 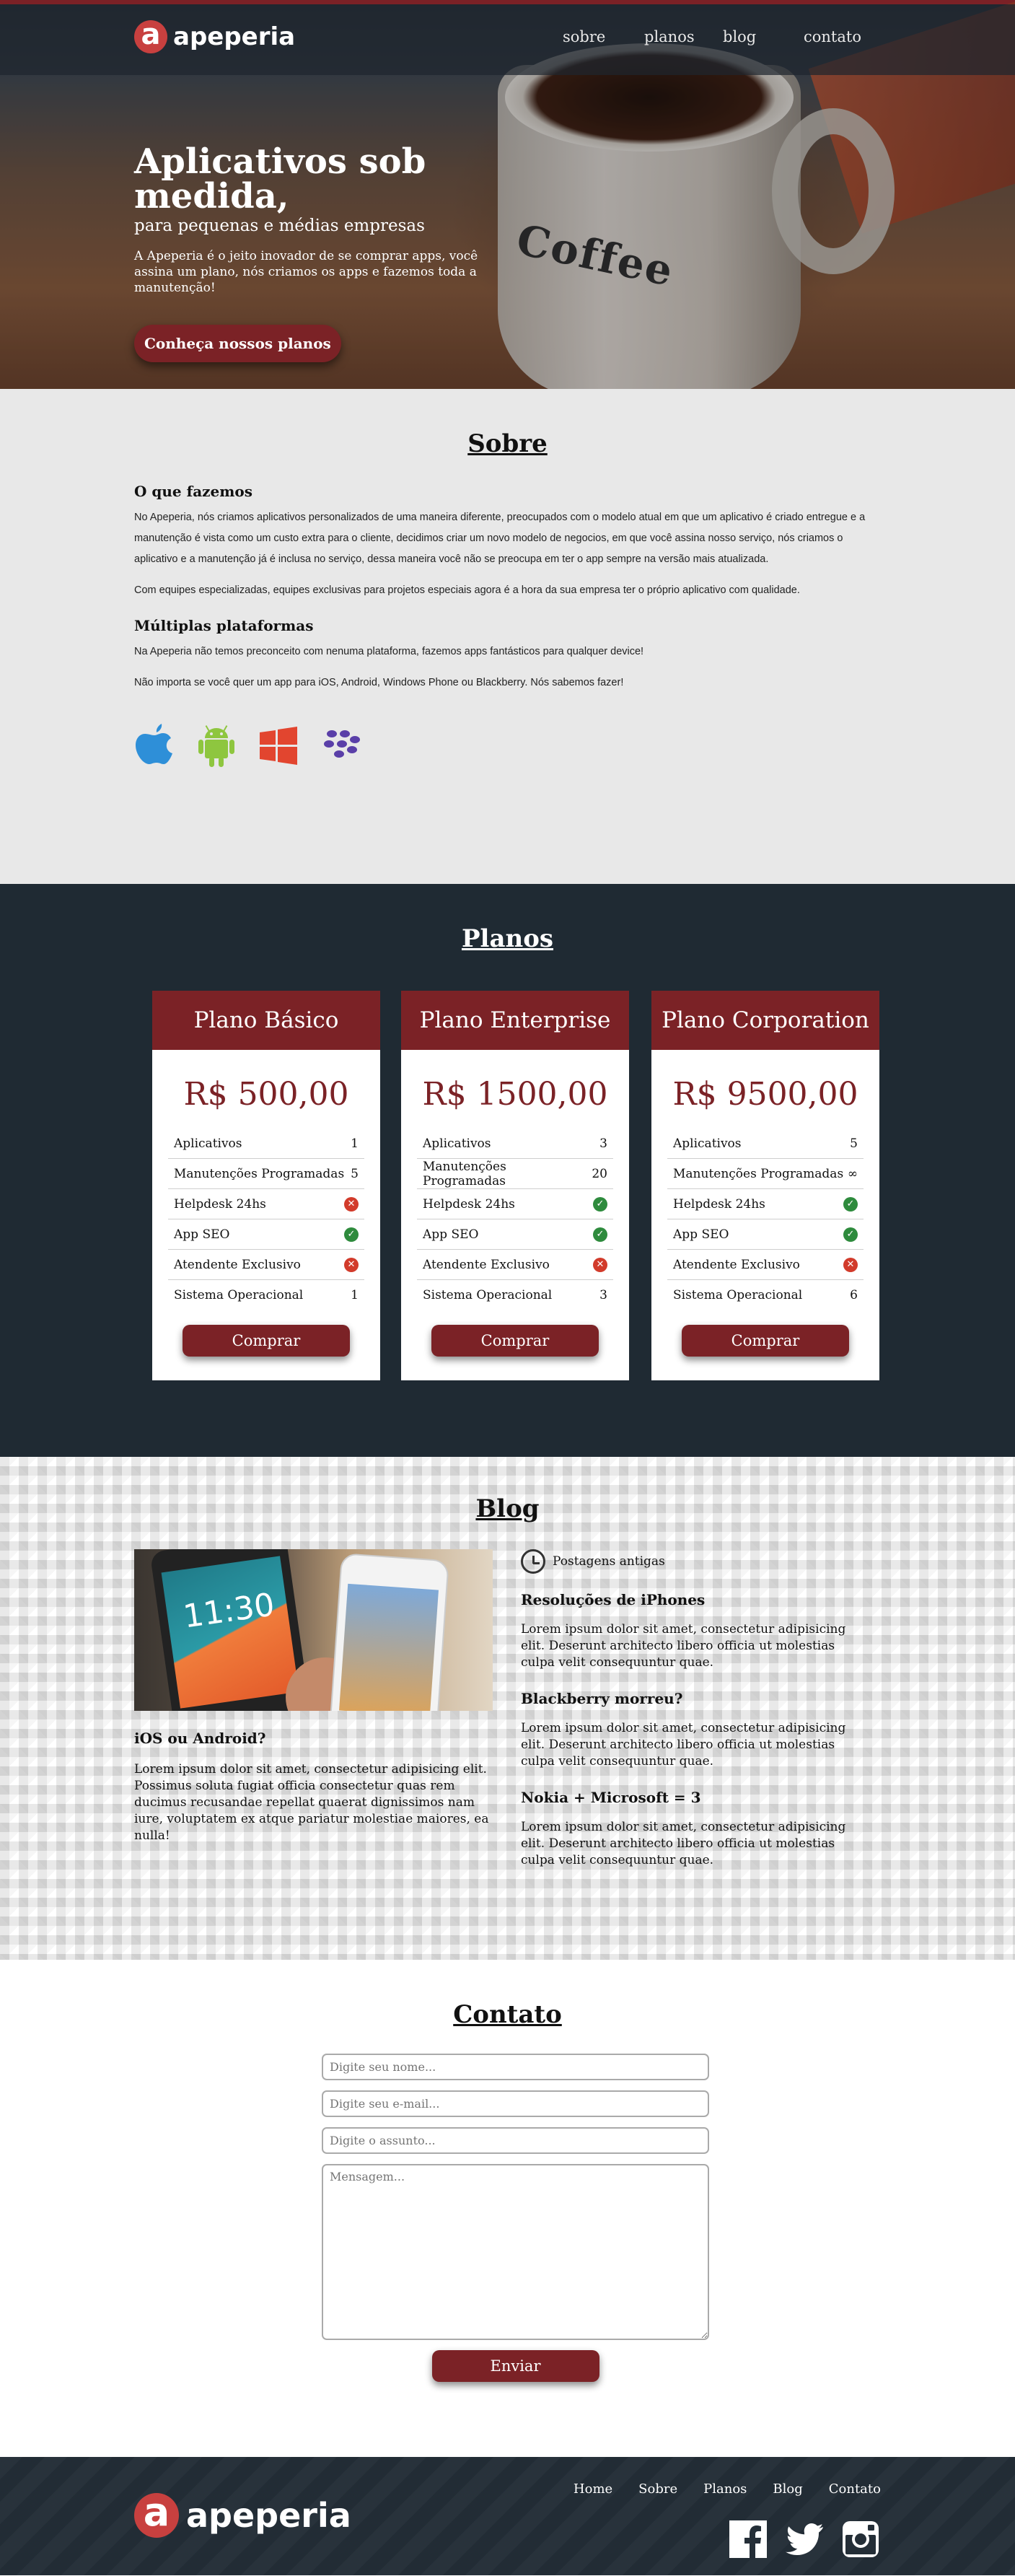 I want to click on contact-form: Enviar, so click(x=515, y=2218).